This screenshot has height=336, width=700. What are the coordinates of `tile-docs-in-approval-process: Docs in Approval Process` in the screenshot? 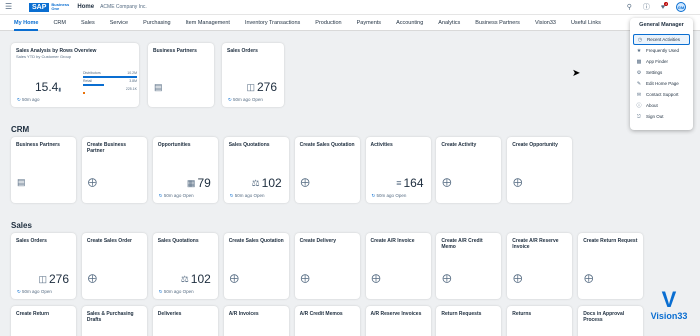 It's located at (611, 321).